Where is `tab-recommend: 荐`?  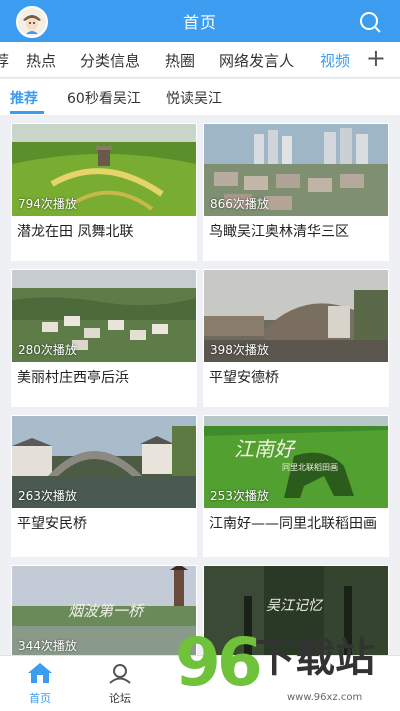 tab-recommend: 荐 is located at coordinates (4, 60).